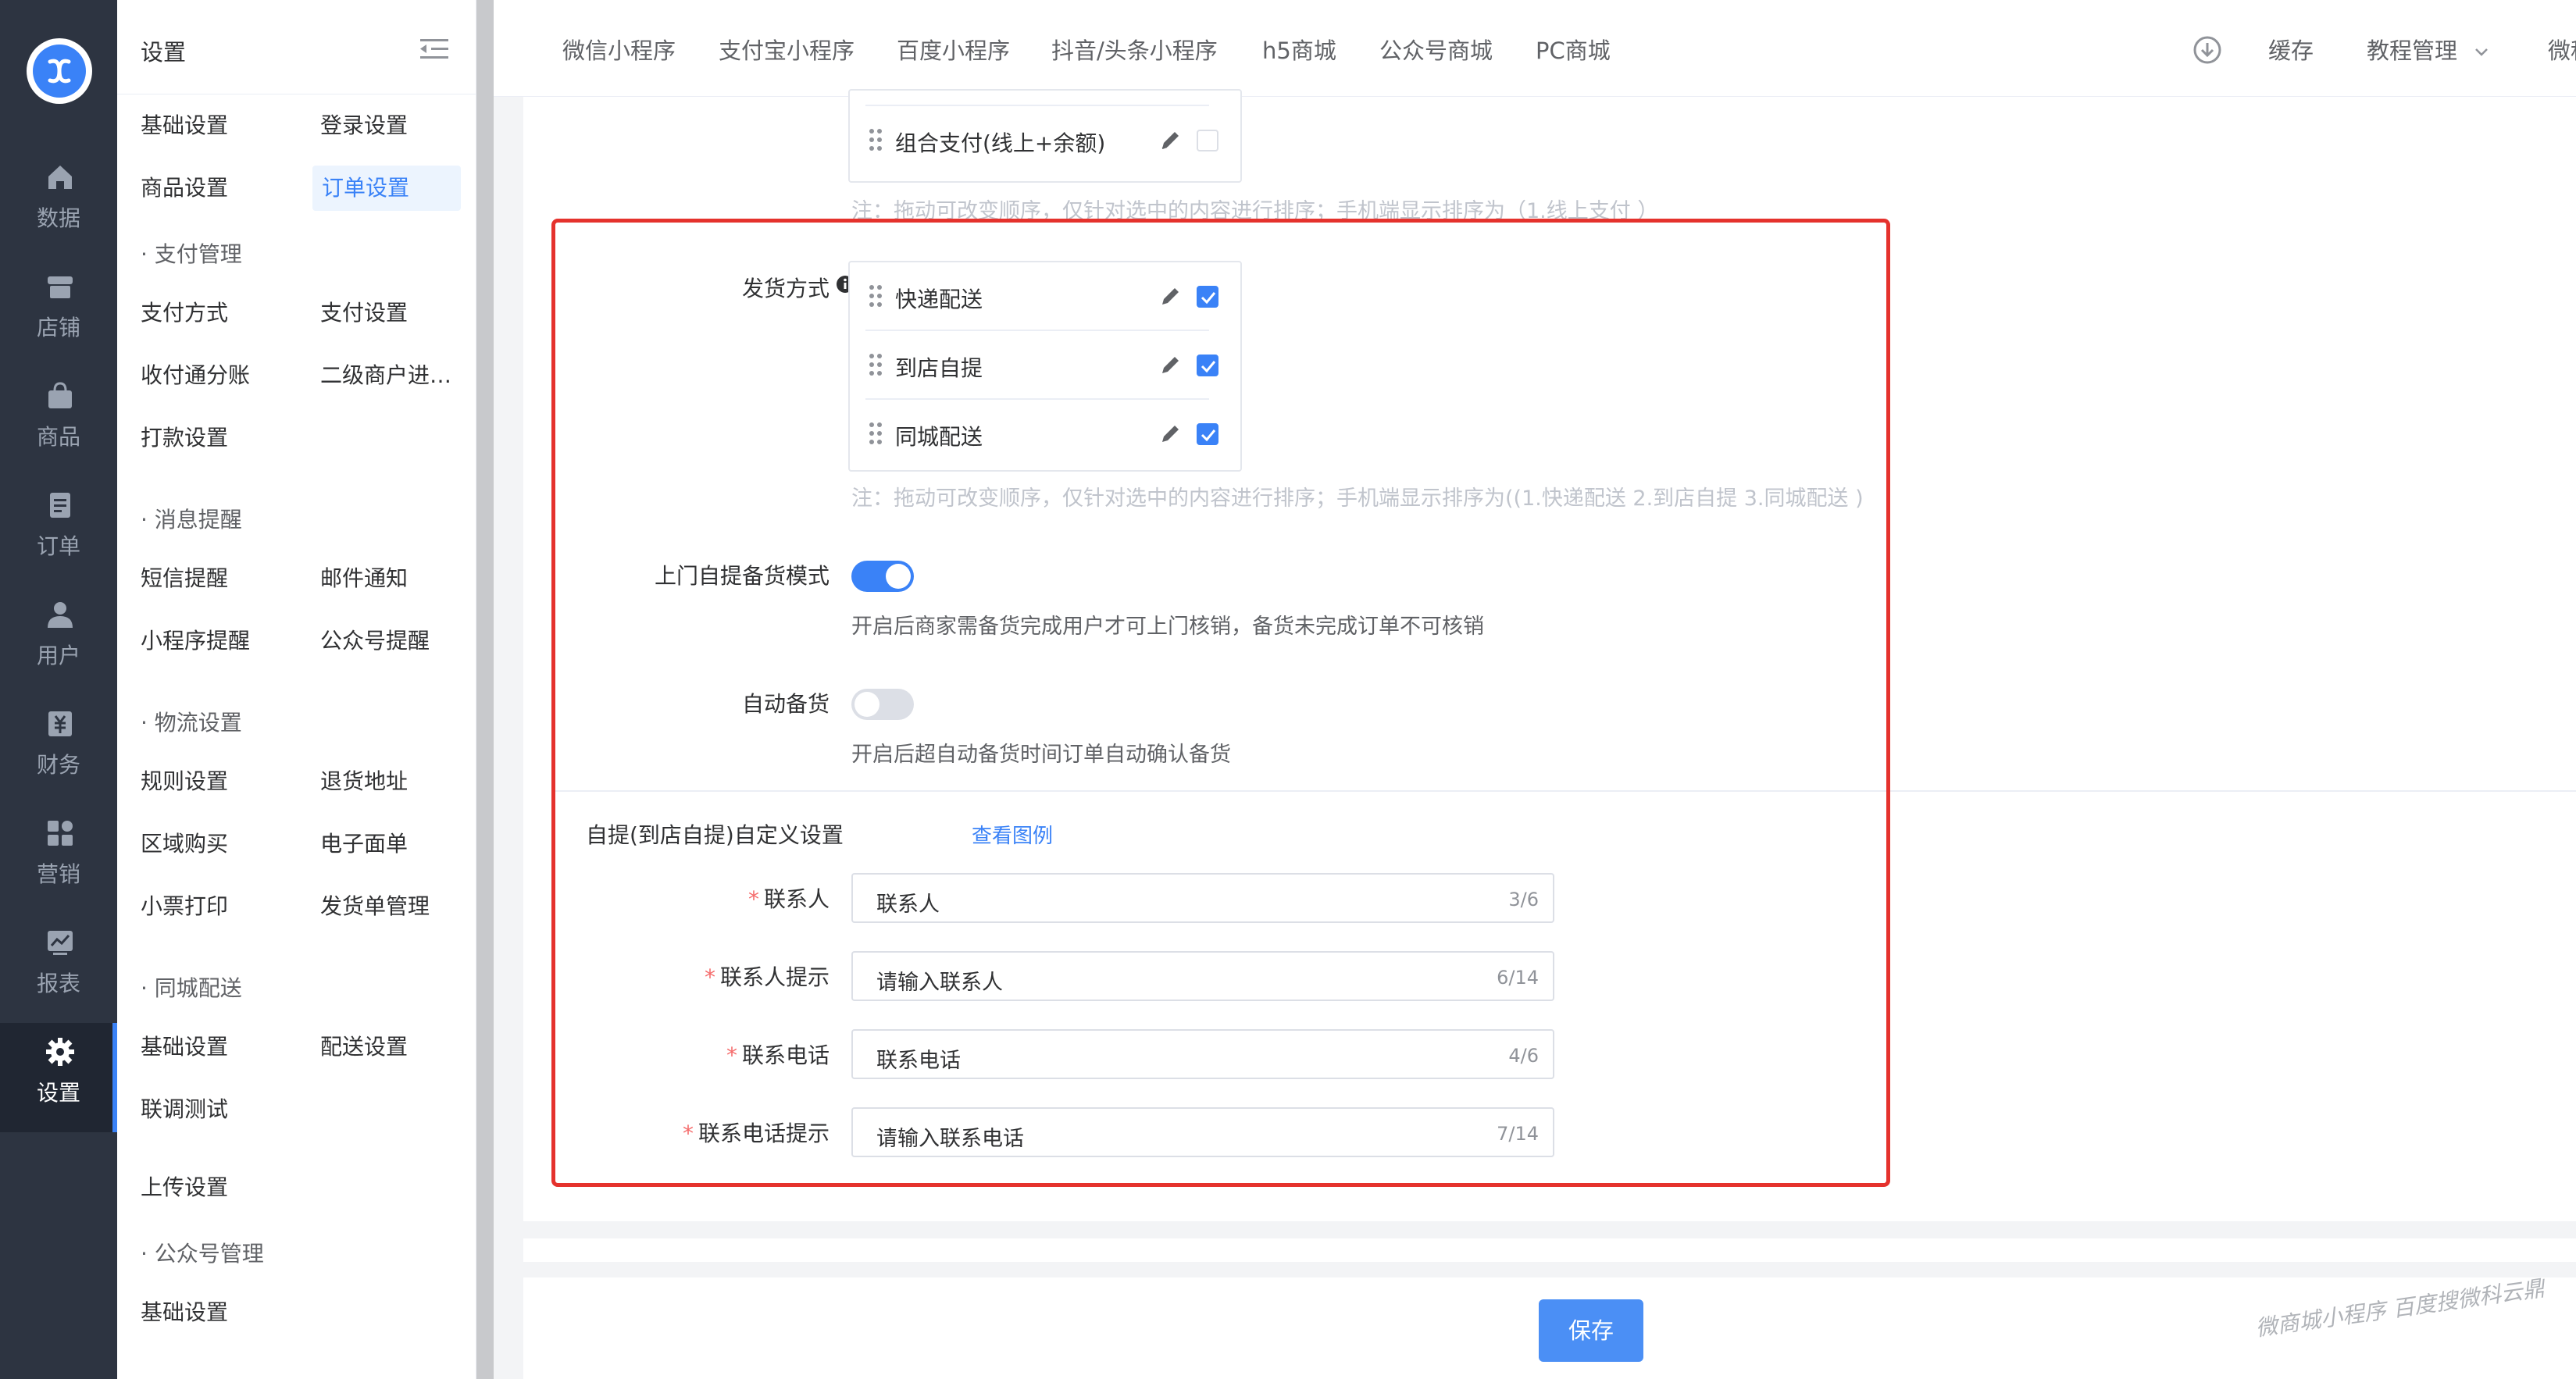 Image resolution: width=2576 pixels, height=1379 pixels. Describe the element at coordinates (60, 287) in the screenshot. I see `store-icon` at that location.